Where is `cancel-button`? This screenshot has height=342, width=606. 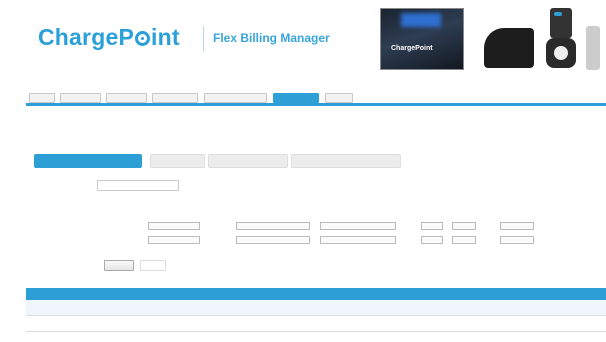 cancel-button is located at coordinates (153, 265).